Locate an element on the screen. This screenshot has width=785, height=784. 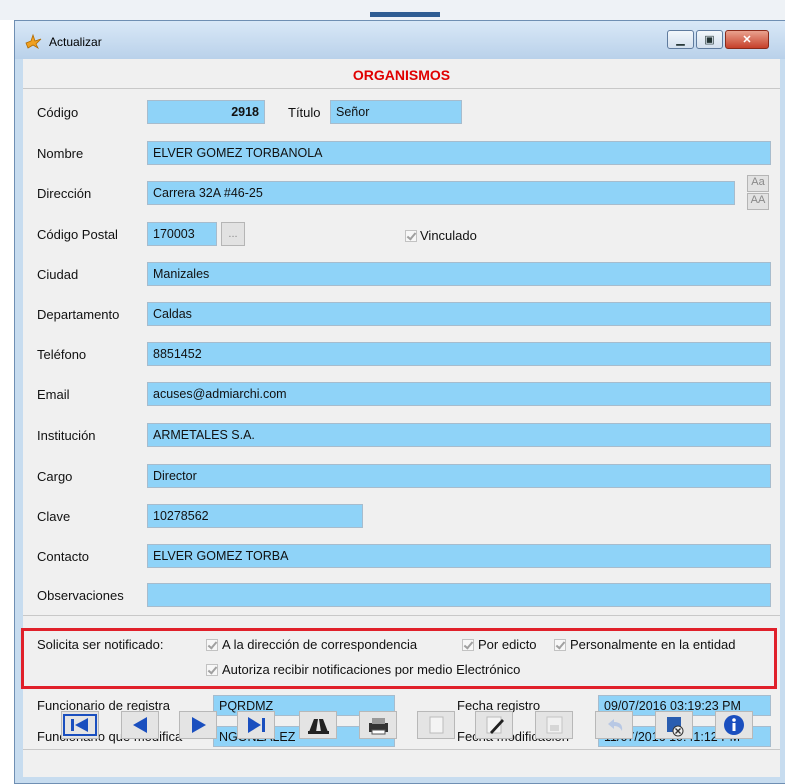
notify-personal-label: Personalmente en la entidad is located at coordinates (653, 644).